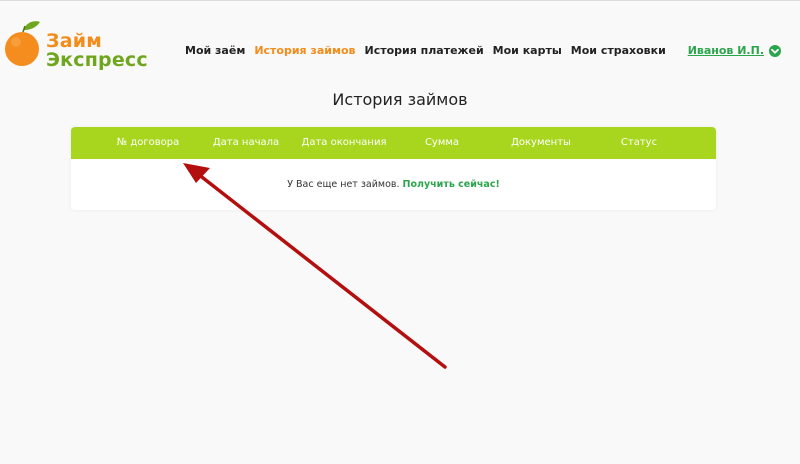 The height and width of the screenshot is (464, 800). I want to click on logo-text-top: Займ, so click(74, 41).